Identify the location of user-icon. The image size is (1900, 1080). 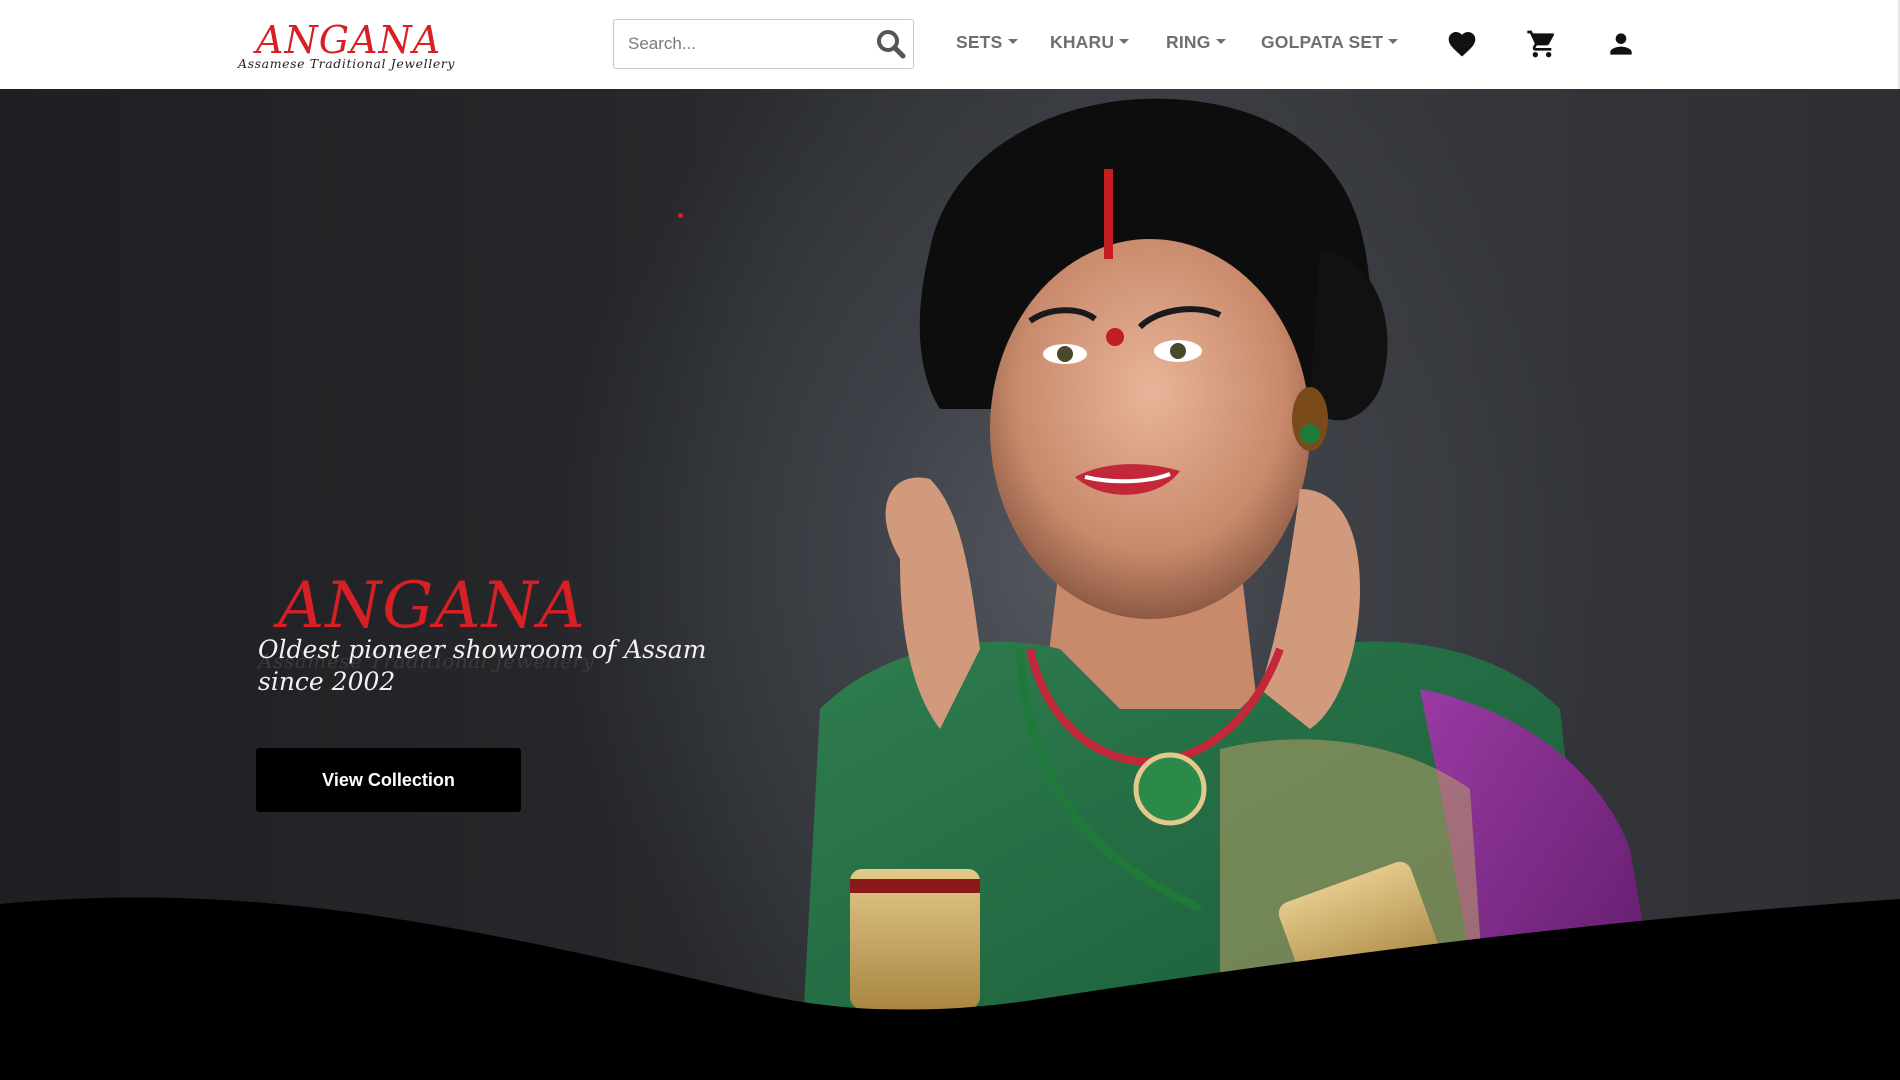
(1621, 44).